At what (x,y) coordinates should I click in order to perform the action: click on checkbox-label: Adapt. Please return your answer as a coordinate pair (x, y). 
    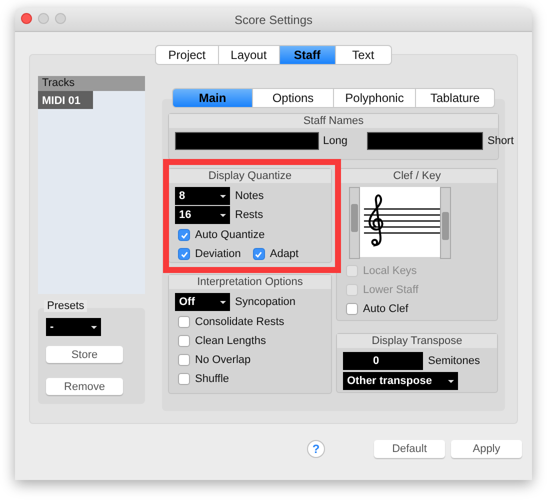
    Looking at the image, I should click on (284, 254).